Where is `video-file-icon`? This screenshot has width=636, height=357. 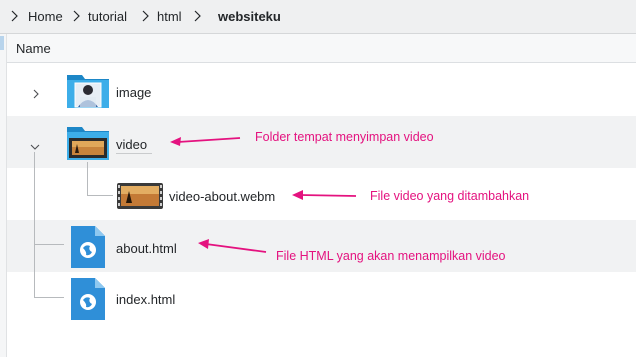
video-file-icon is located at coordinates (140, 196).